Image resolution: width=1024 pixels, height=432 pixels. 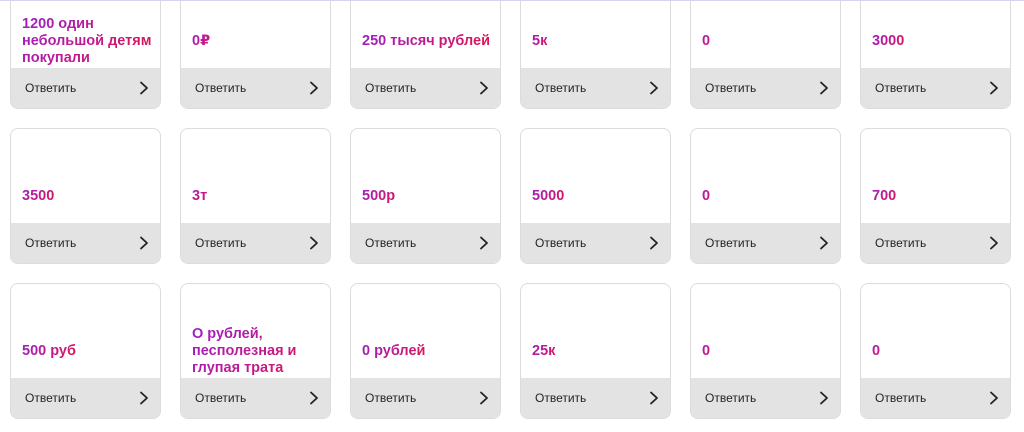 What do you see at coordinates (201, 40) in the screenshot?
I see `answer-text: 0₽` at bounding box center [201, 40].